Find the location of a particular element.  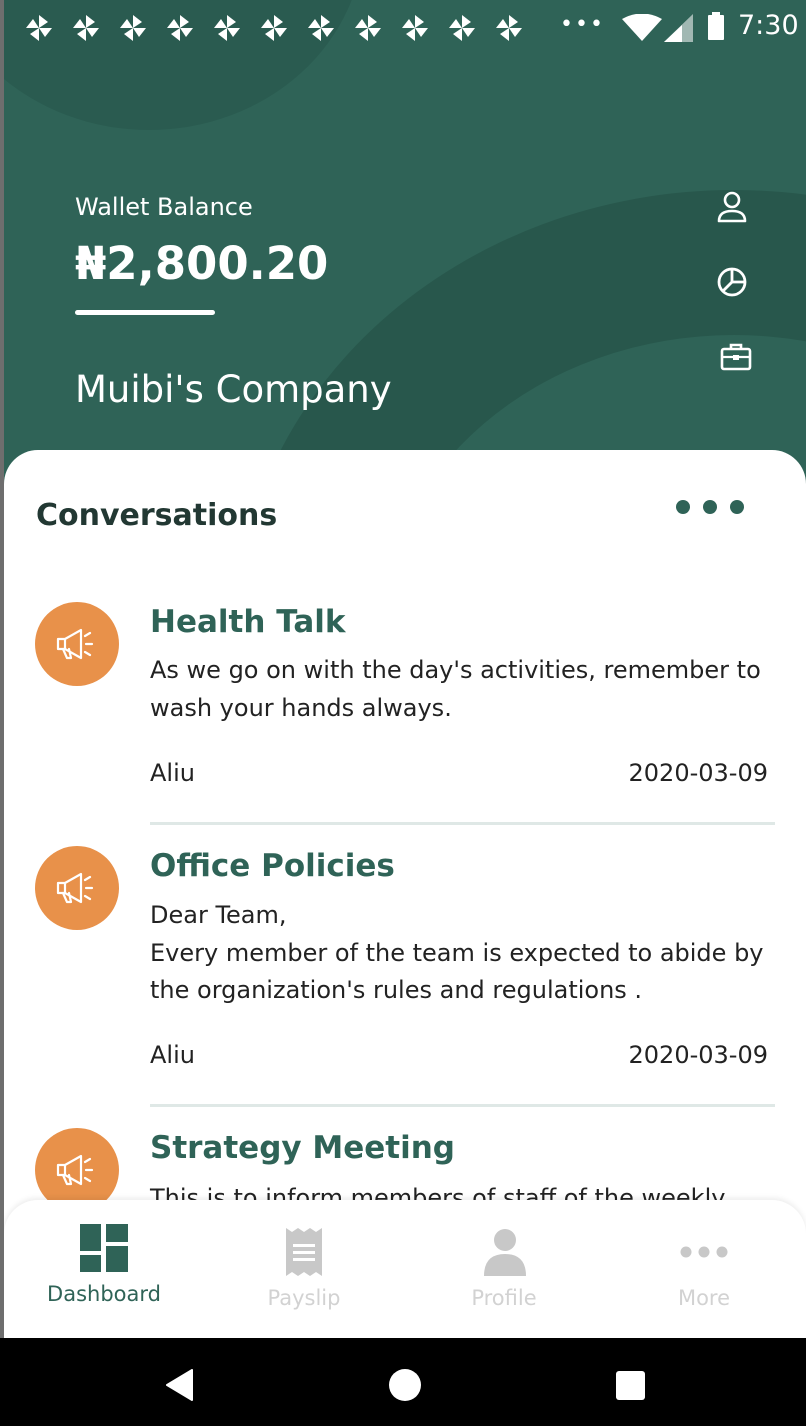

status-overflow-dots: ••• is located at coordinates (582, 24).